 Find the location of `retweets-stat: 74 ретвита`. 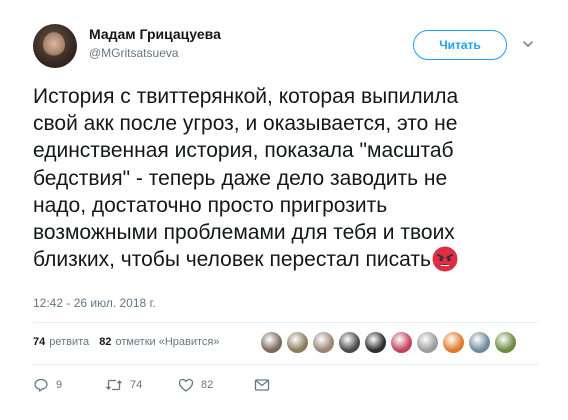

retweets-stat: 74 ретвита is located at coordinates (61, 342).